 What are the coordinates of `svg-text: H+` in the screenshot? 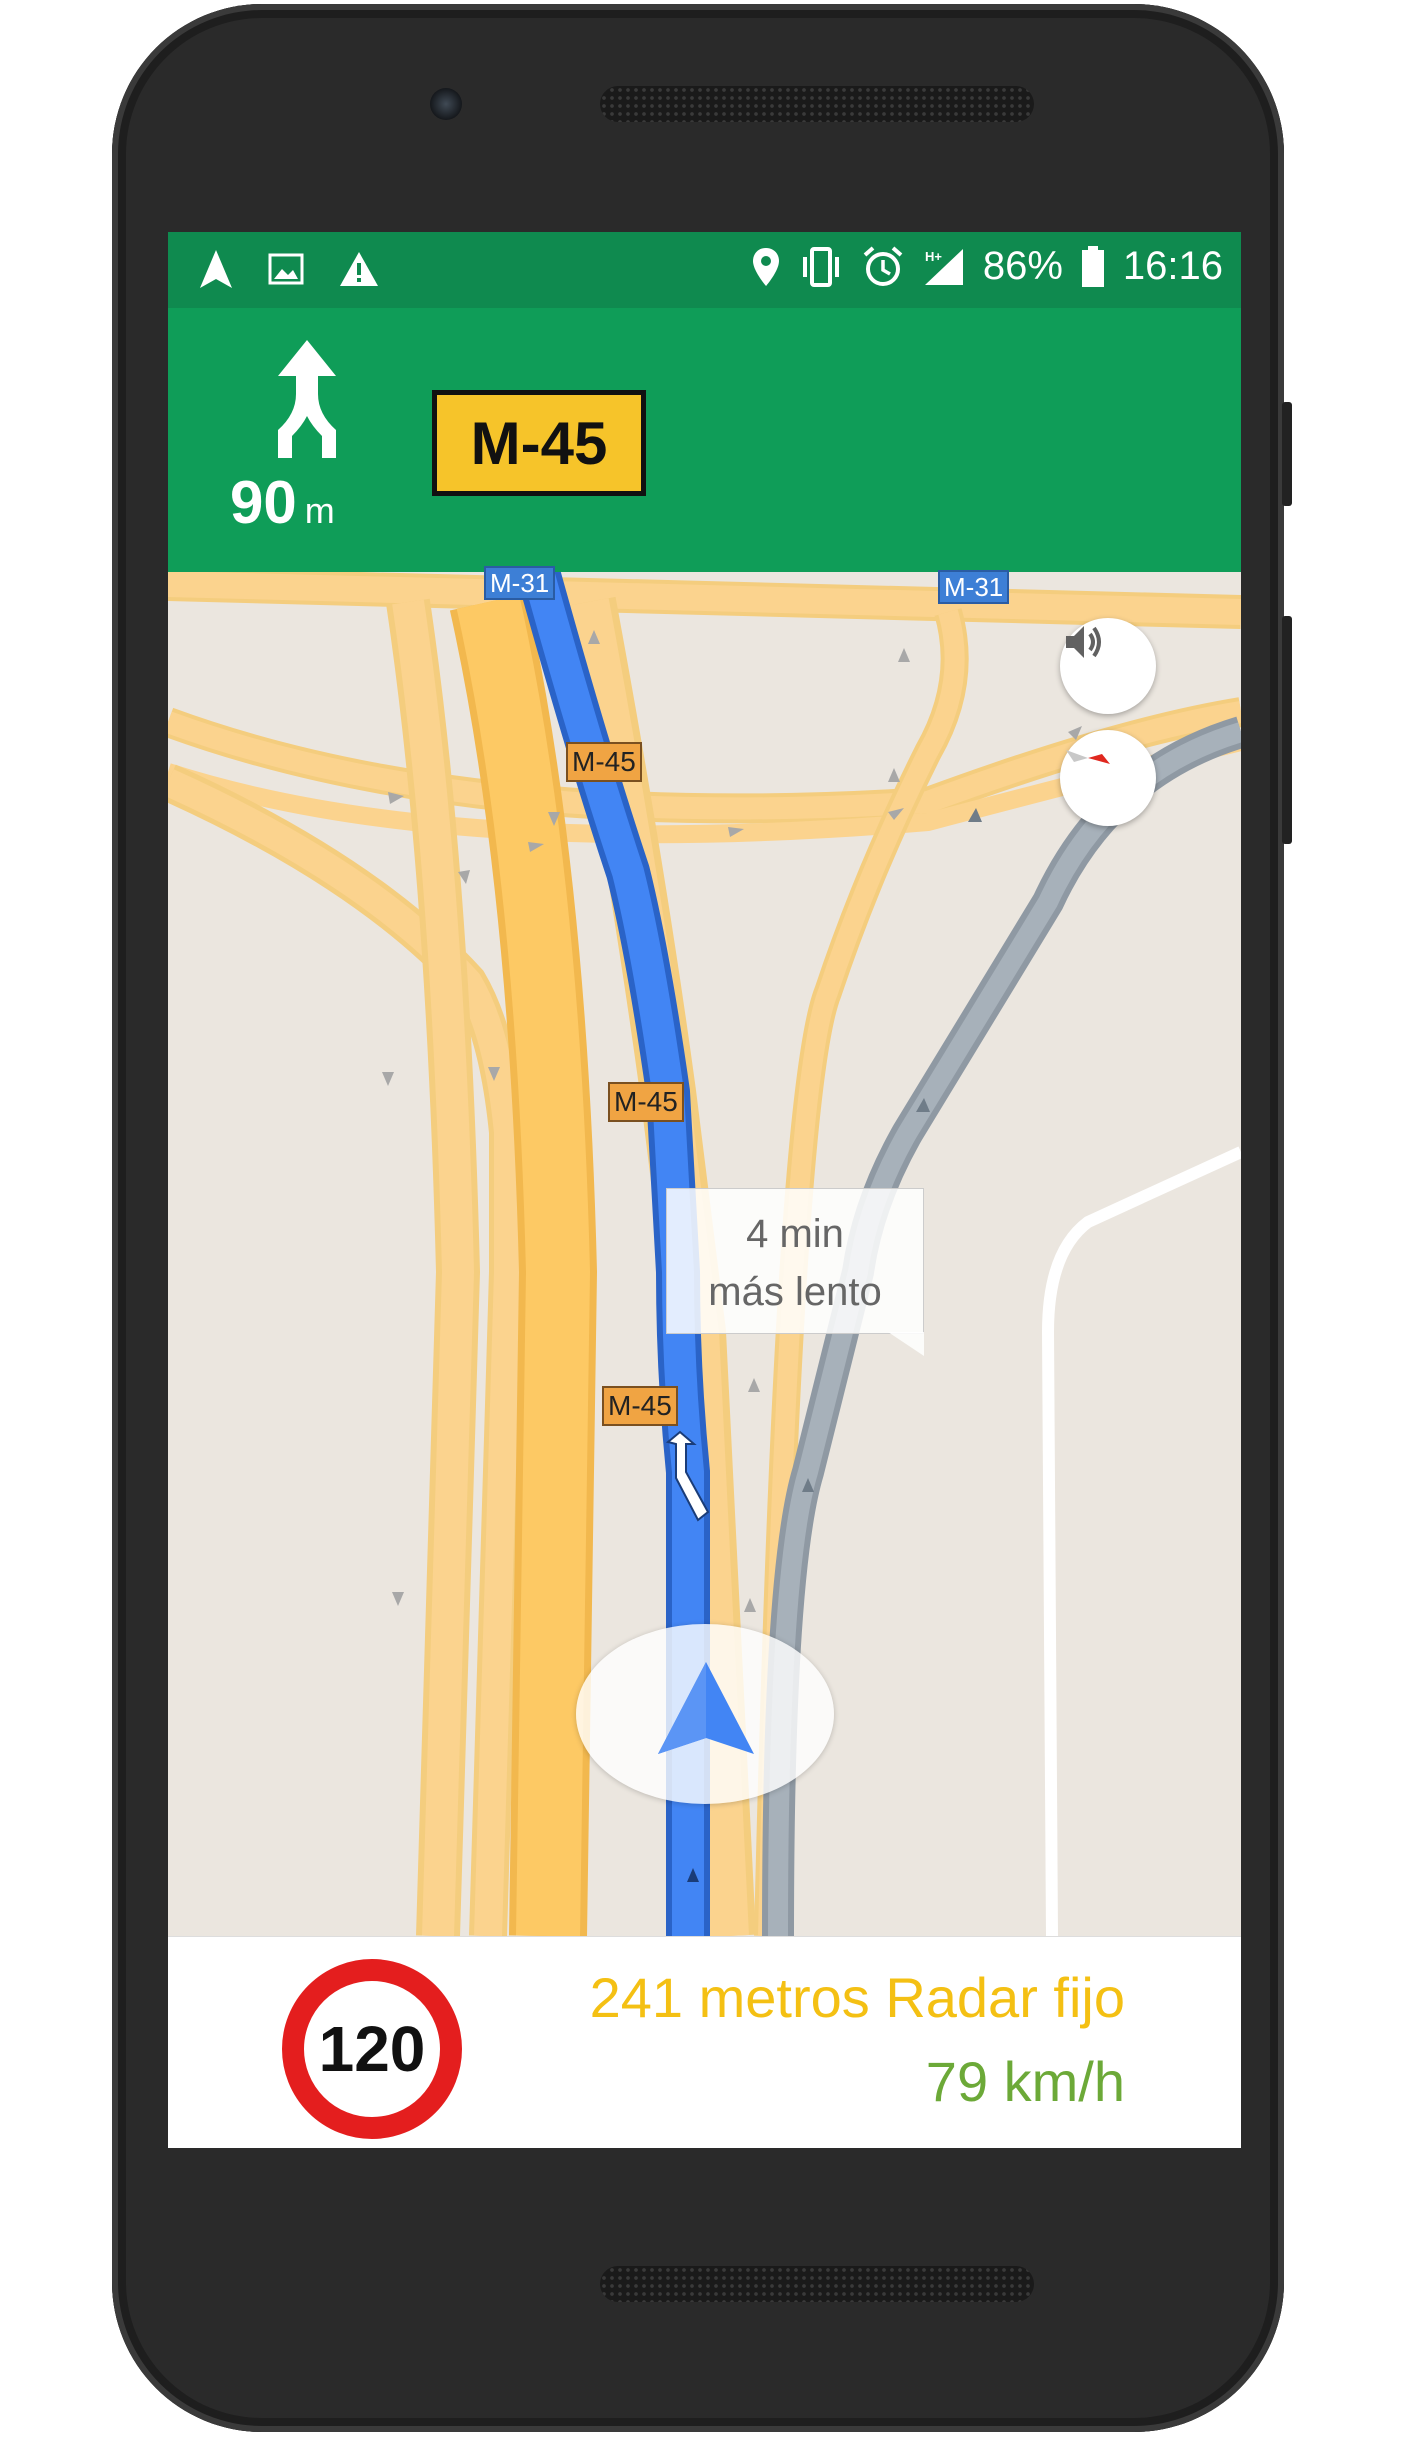 It's located at (933, 256).